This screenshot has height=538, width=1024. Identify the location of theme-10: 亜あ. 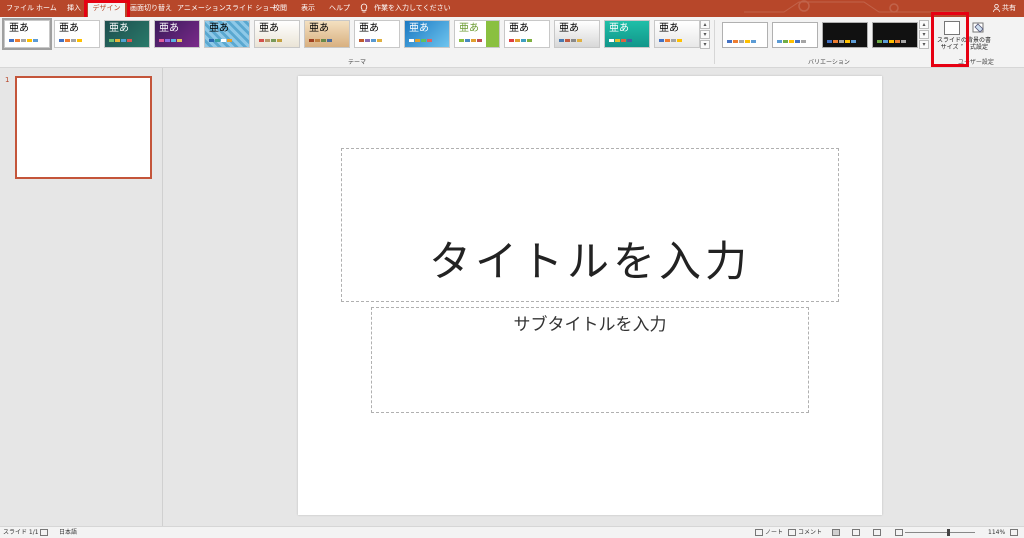
(477, 34).